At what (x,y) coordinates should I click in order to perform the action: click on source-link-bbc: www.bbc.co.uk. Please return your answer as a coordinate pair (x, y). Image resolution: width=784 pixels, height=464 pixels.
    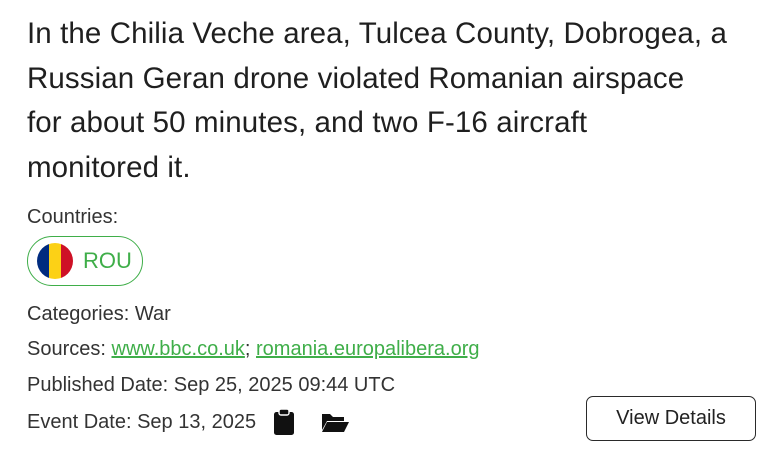
    Looking at the image, I should click on (178, 349).